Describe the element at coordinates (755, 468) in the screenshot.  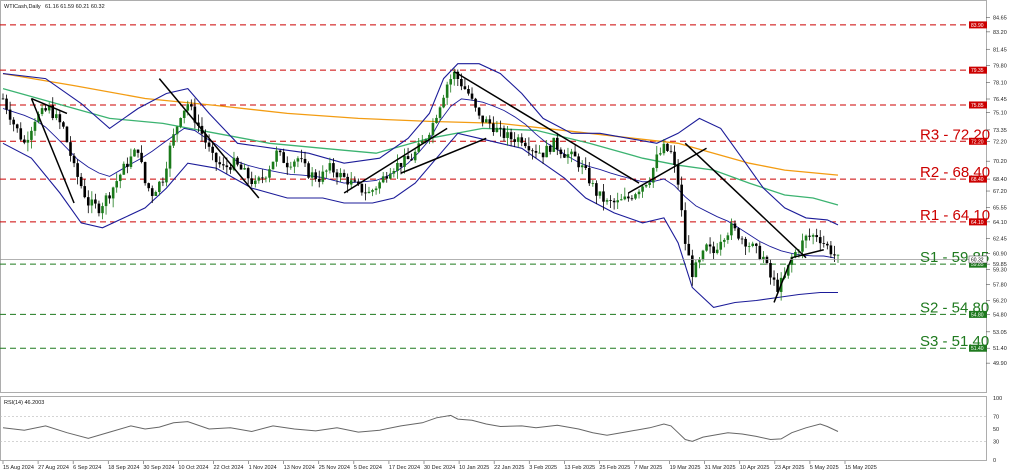
I see `x-tick-label: 10 Apr 2025` at that location.